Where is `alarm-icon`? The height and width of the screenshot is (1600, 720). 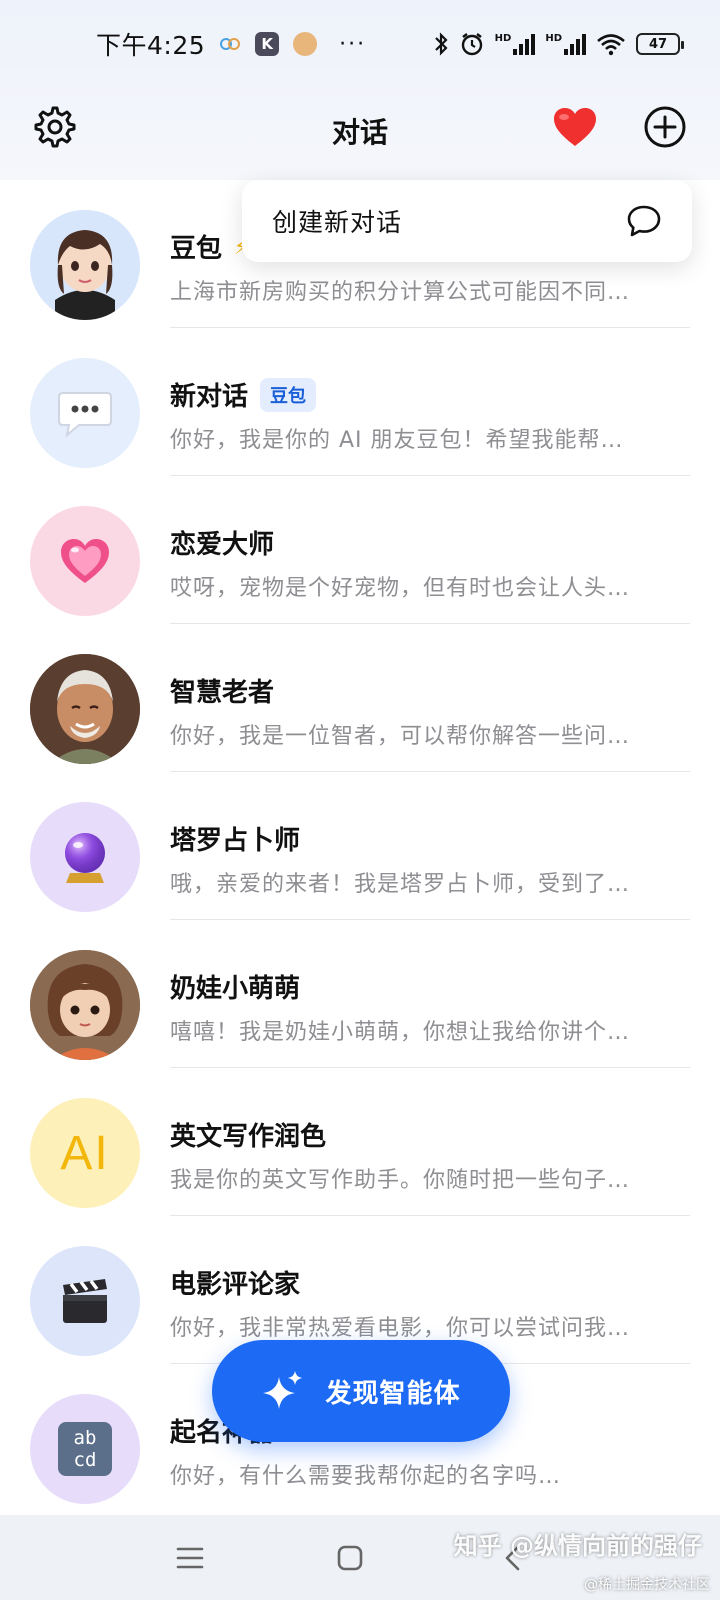
alarm-icon is located at coordinates (472, 44).